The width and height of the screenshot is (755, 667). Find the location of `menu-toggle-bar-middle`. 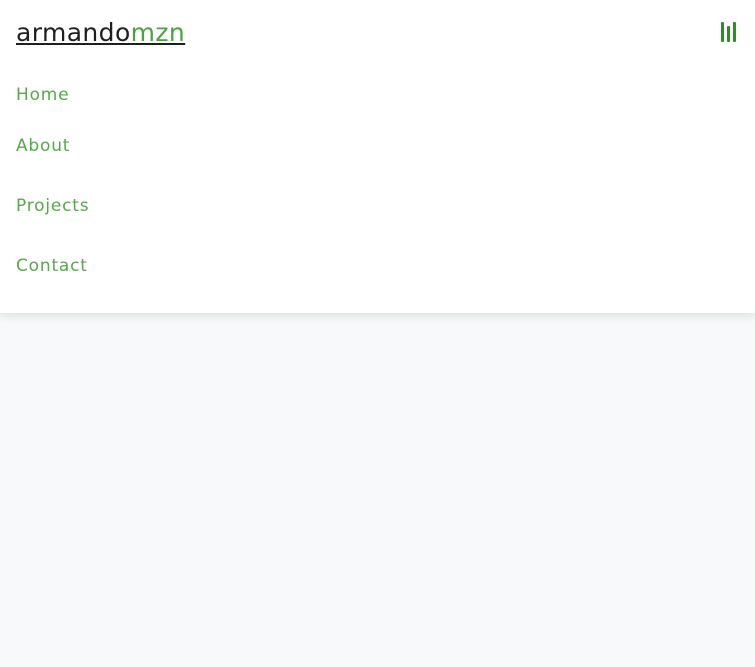

menu-toggle-bar-middle is located at coordinates (728, 34).